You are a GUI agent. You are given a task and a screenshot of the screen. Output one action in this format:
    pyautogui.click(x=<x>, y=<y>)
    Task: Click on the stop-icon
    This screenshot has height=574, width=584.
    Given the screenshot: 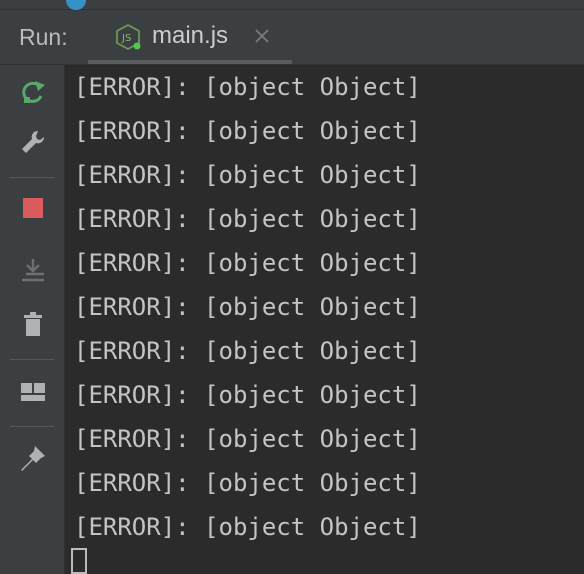 What is the action you would take?
    pyautogui.click(x=33, y=210)
    